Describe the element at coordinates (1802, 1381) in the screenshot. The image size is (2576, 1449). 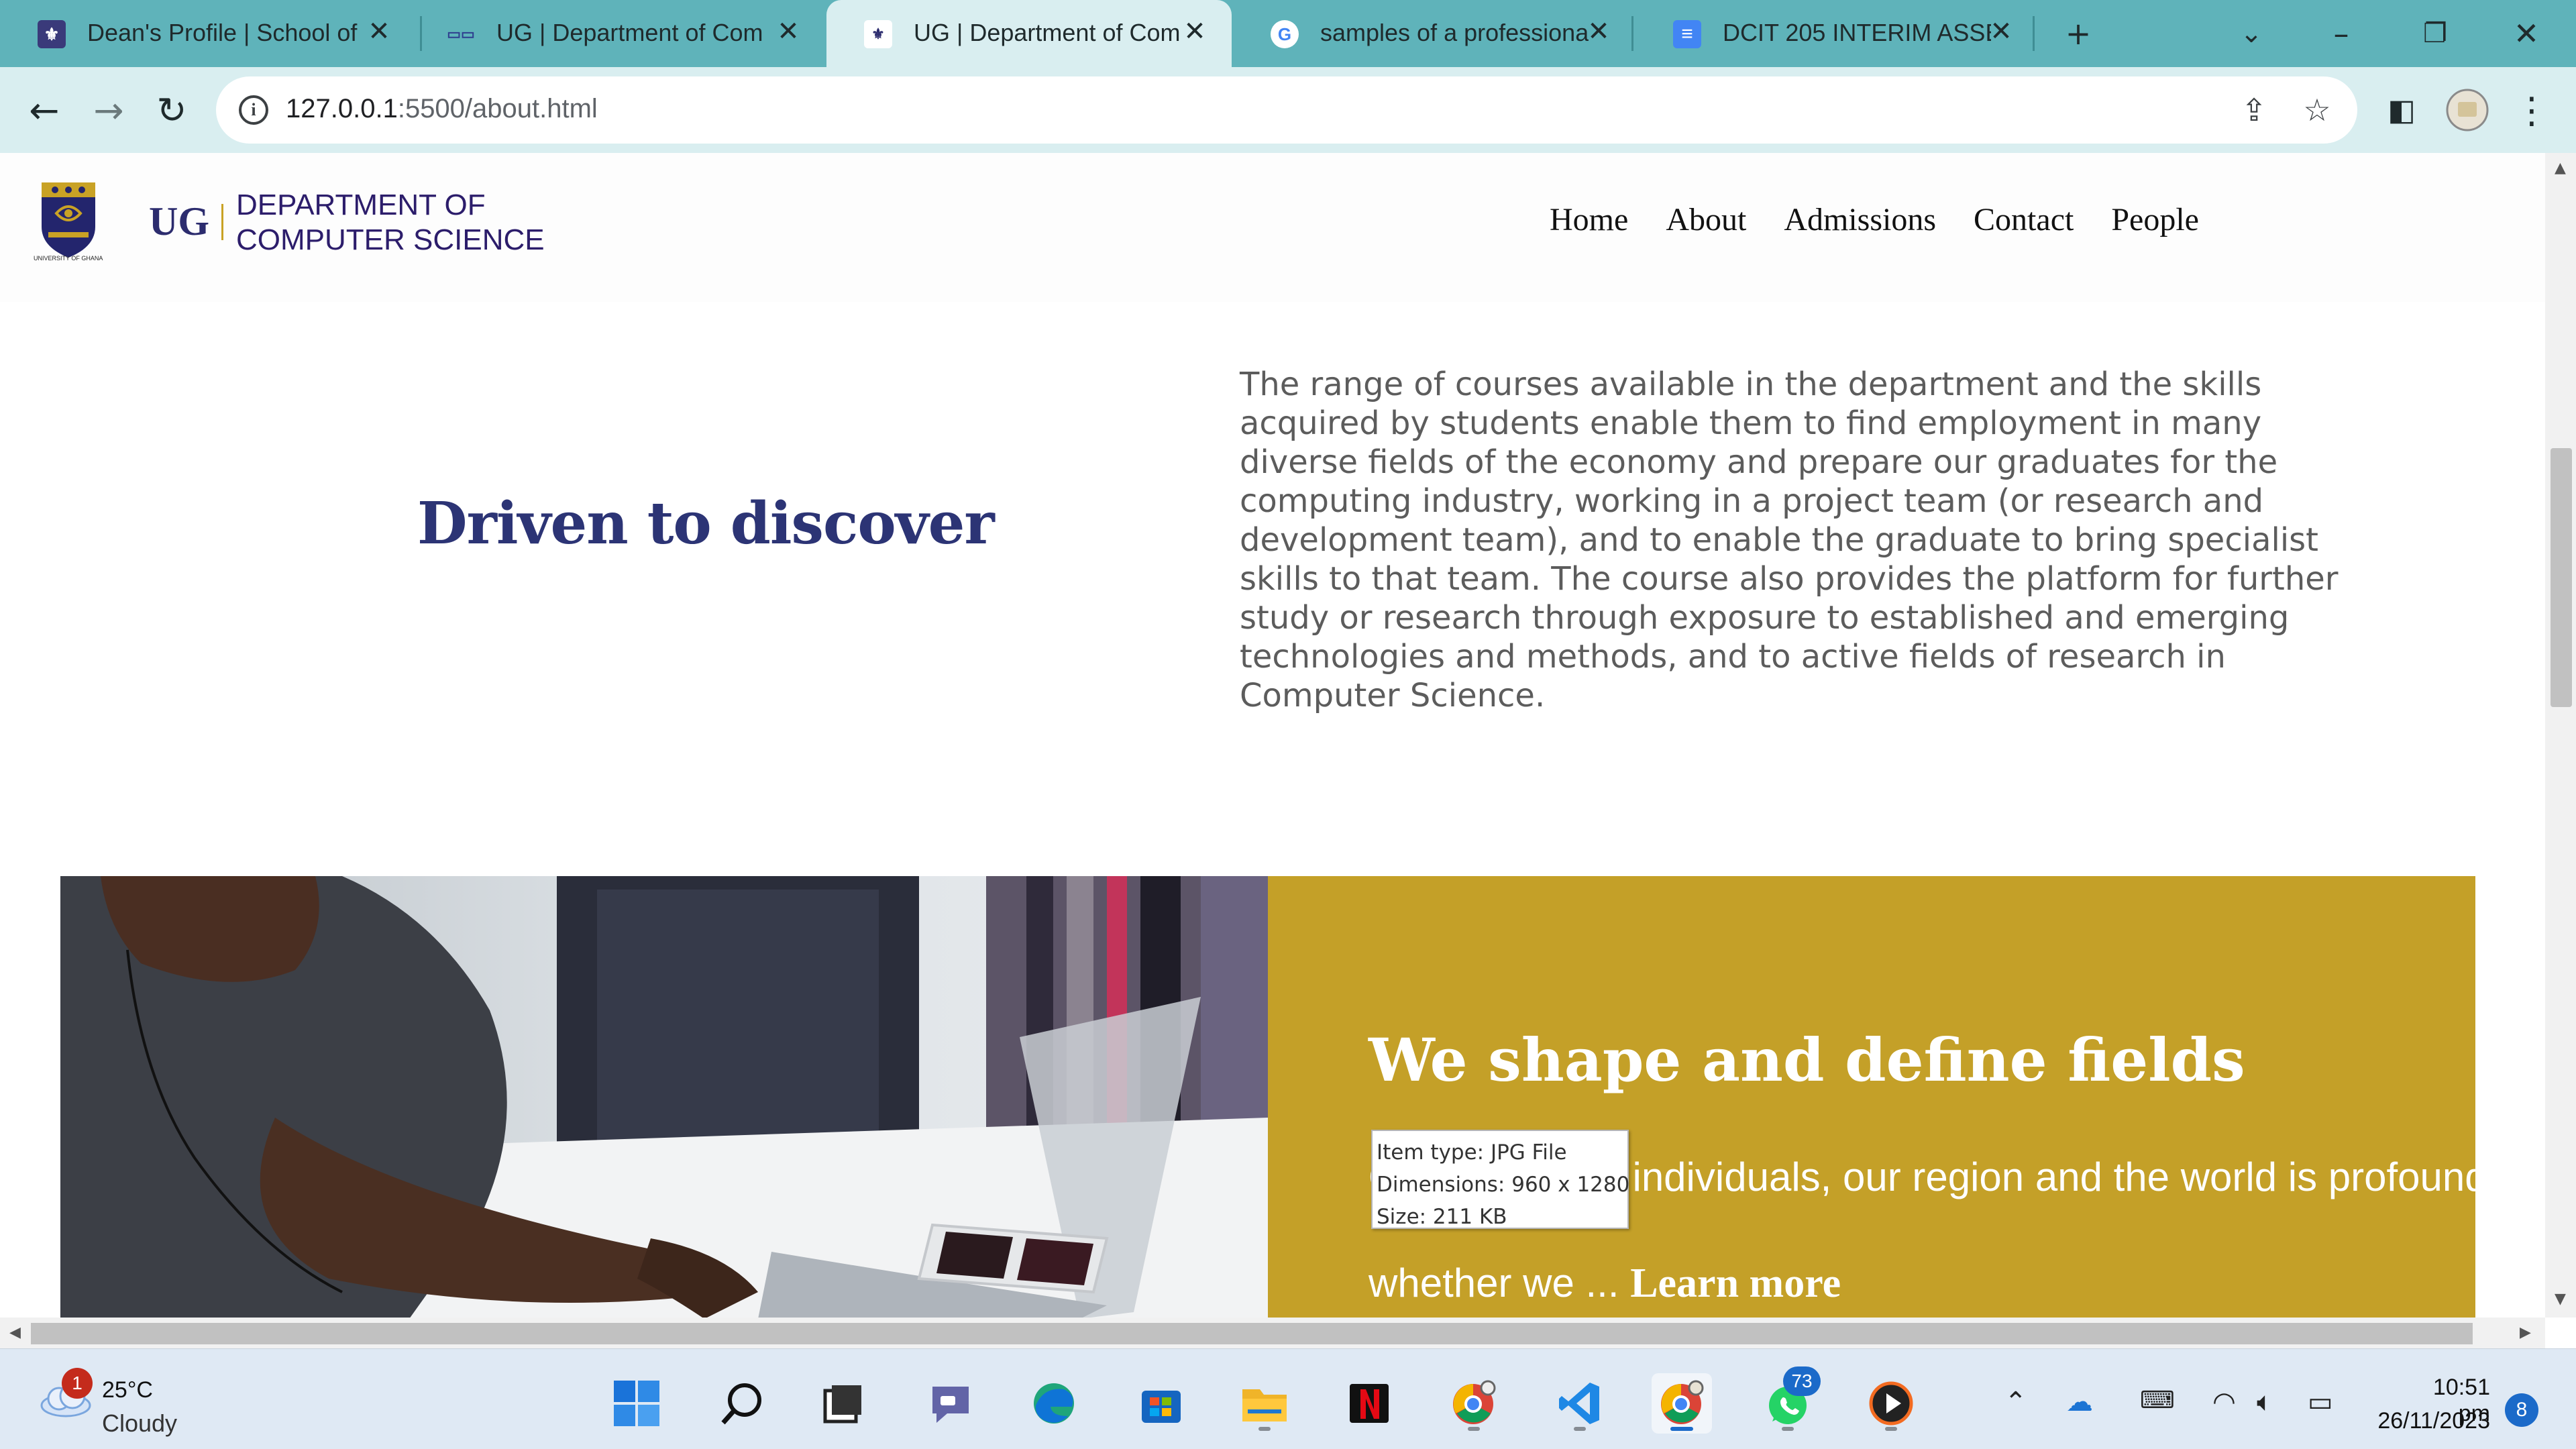
I see `whatsapp-unread-badge: 73` at that location.